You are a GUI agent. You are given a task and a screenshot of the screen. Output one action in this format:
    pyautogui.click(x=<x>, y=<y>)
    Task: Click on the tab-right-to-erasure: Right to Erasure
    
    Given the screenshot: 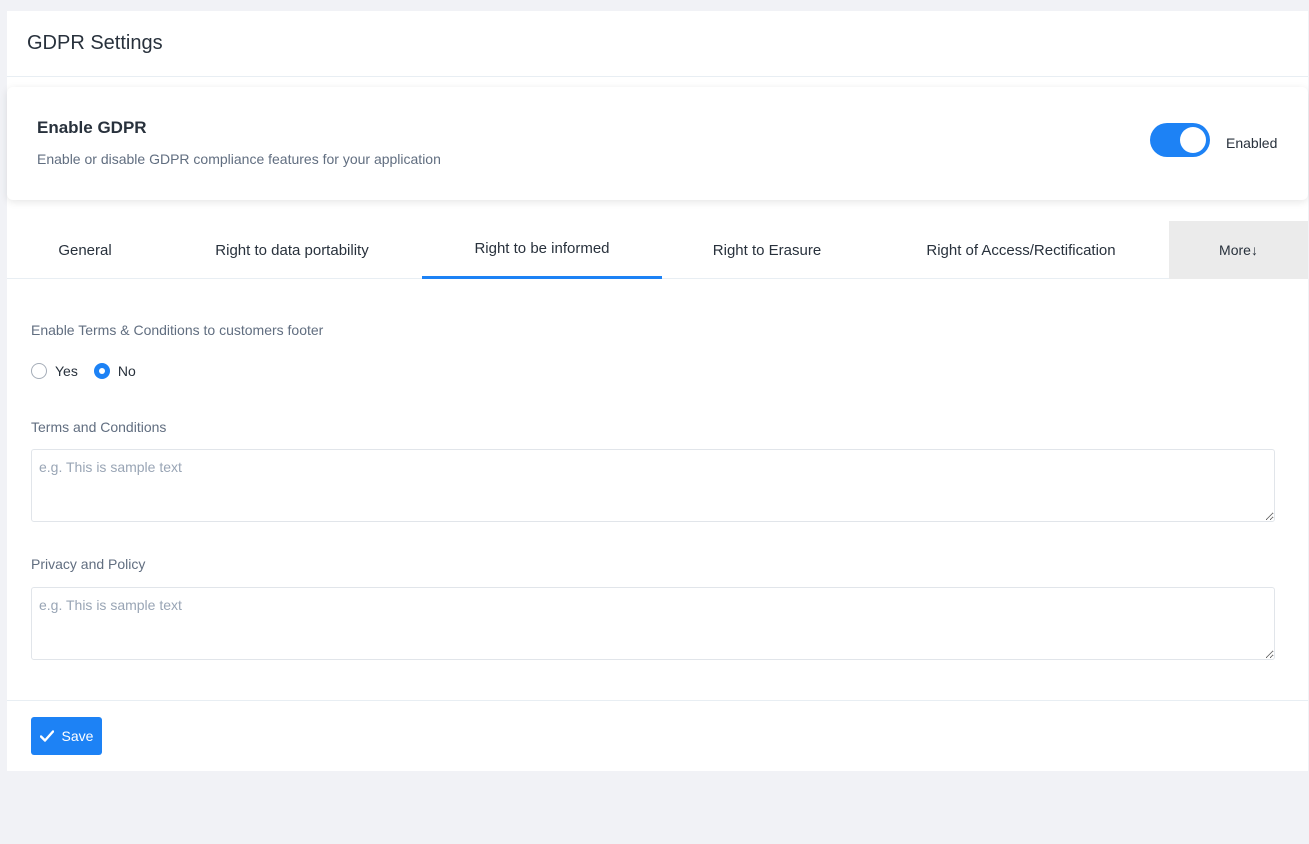 What is the action you would take?
    pyautogui.click(x=767, y=250)
    